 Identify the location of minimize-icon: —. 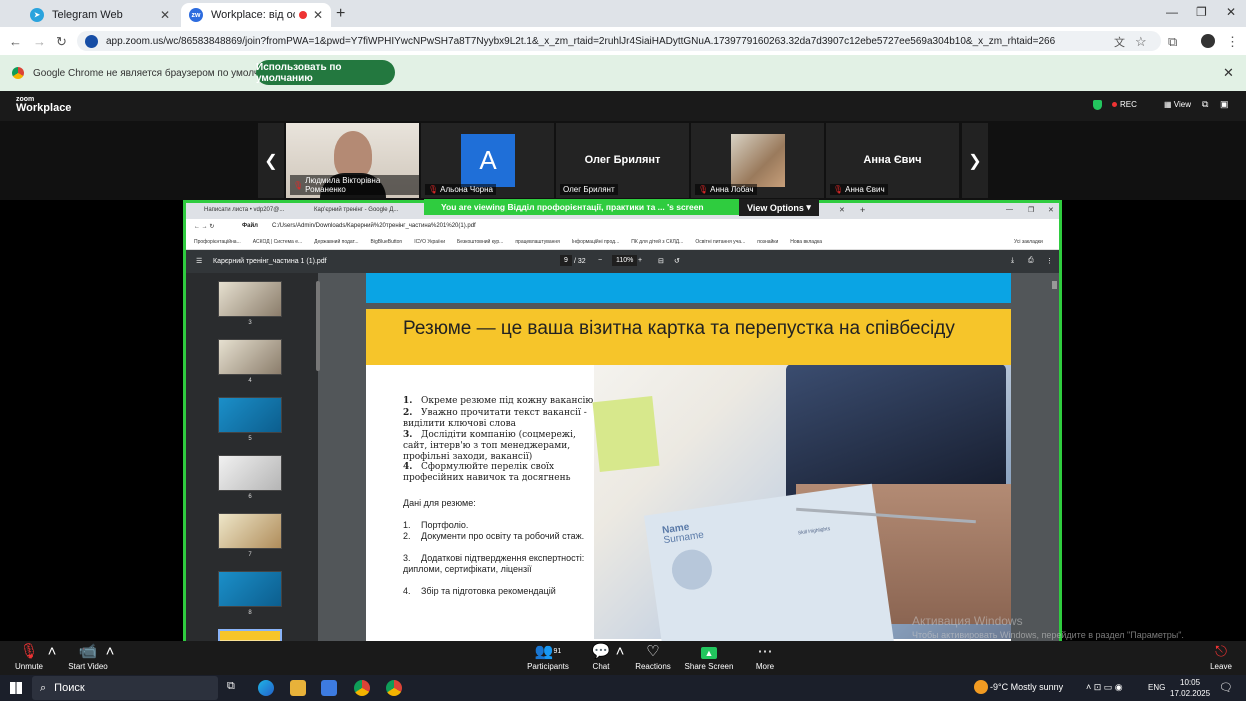
(1172, 12).